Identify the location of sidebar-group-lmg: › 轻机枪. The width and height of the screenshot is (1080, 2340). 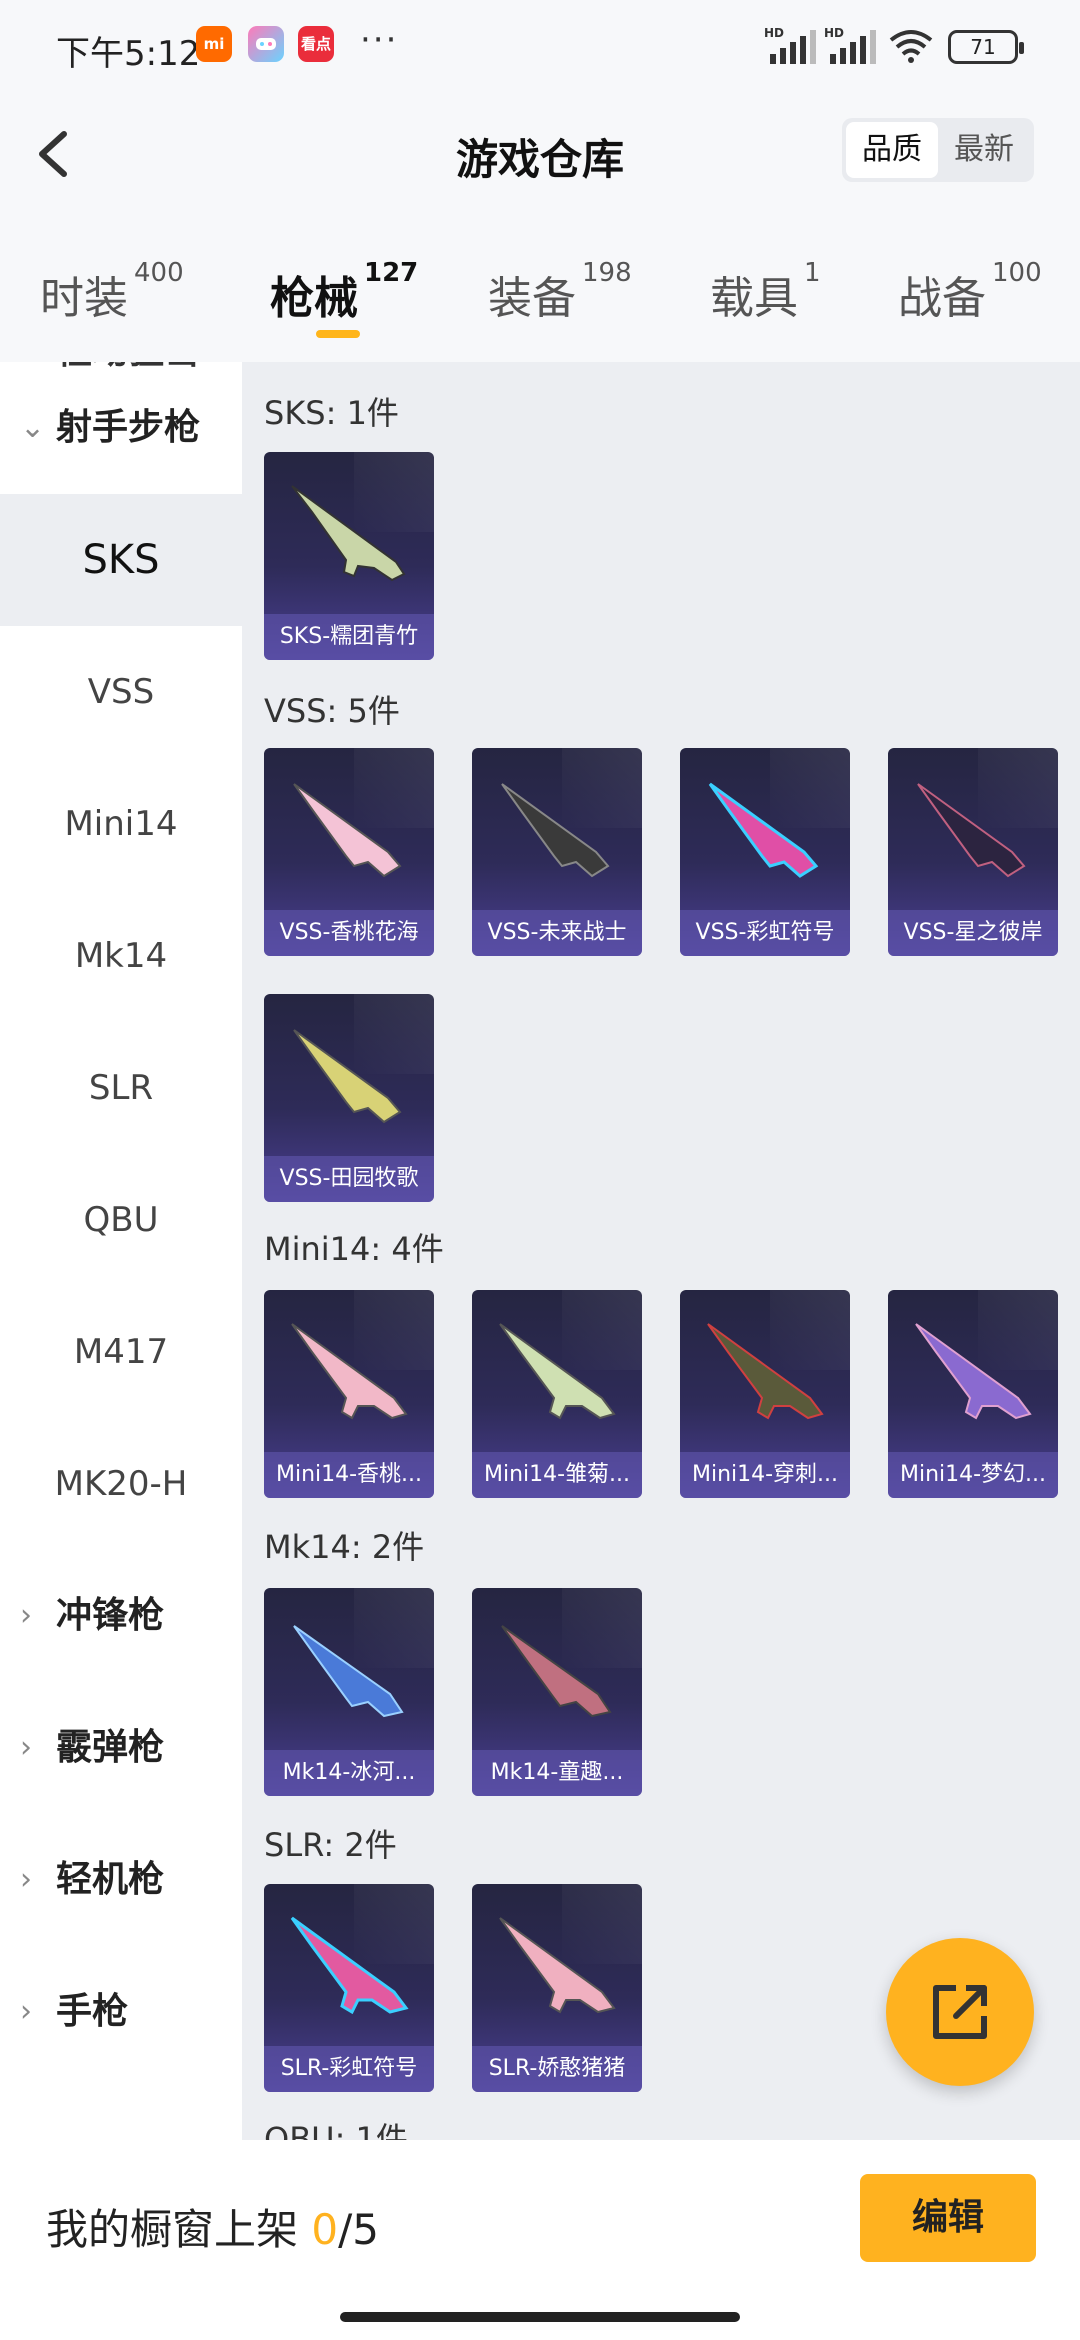
(121, 1880).